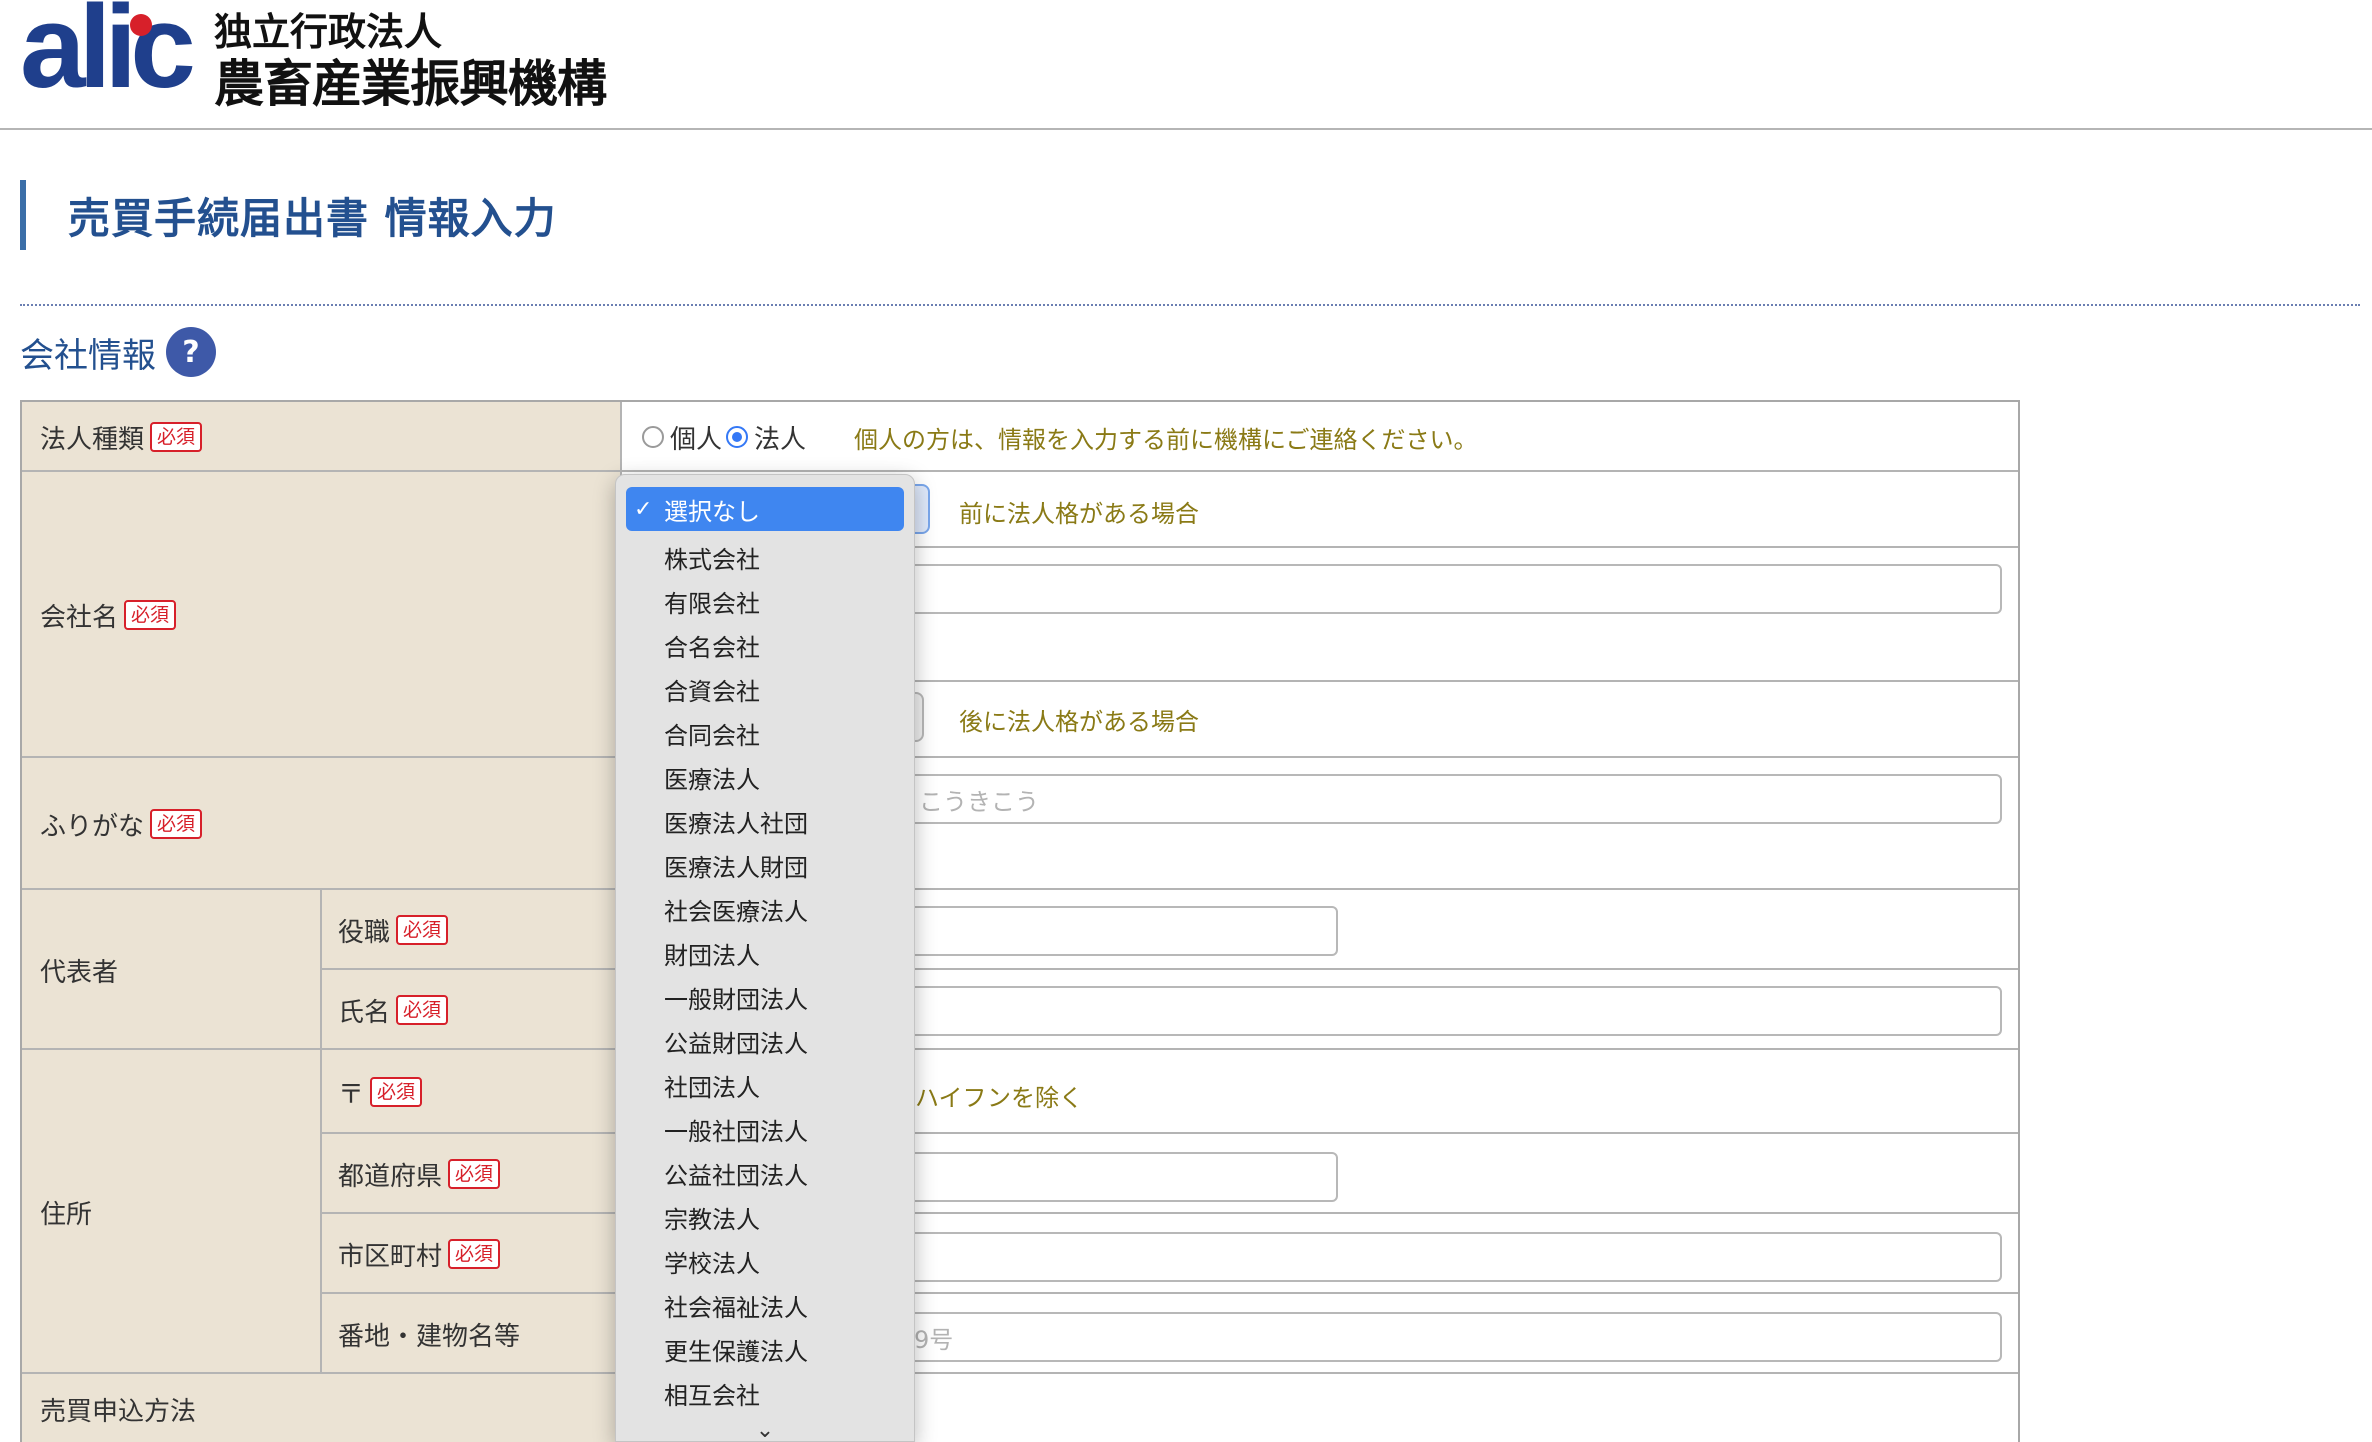 Image resolution: width=2372 pixels, height=1442 pixels. Describe the element at coordinates (765, 689) in the screenshot. I see `dropdown-option: 合資会社` at that location.